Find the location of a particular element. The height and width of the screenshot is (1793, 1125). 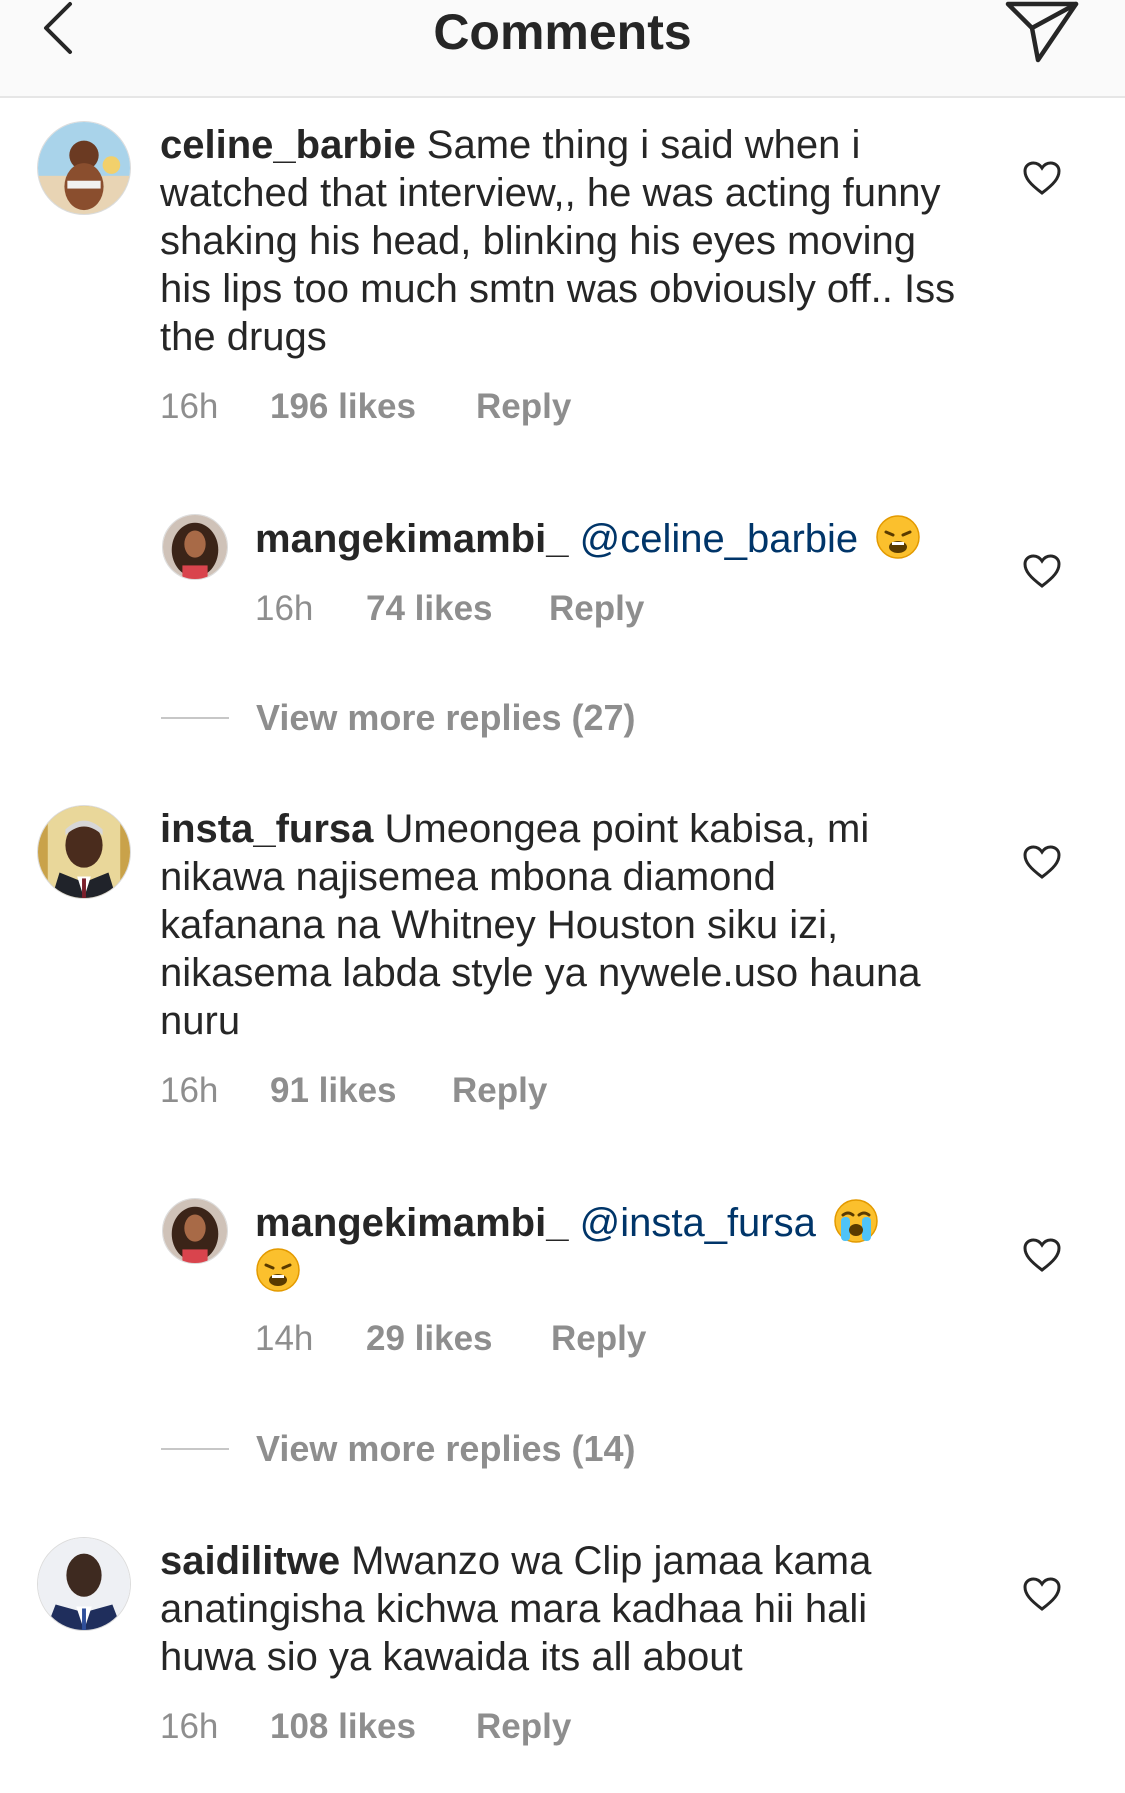

reply-text: mangekimambi_ @insta_fursa is located at coordinates (615, 1247).